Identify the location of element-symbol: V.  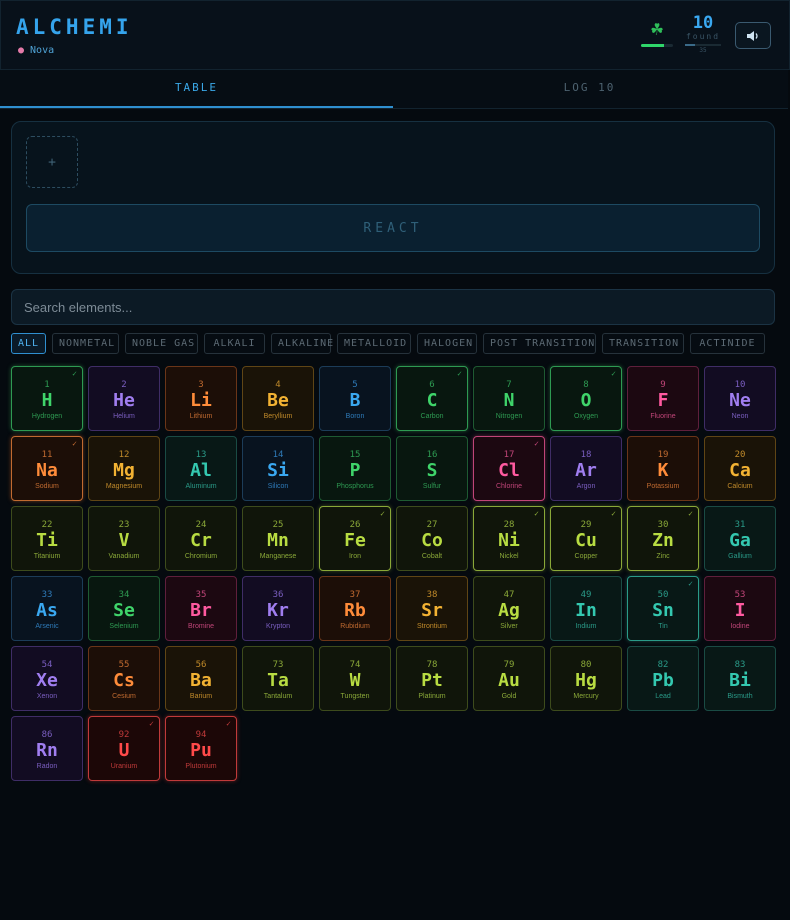
(124, 540).